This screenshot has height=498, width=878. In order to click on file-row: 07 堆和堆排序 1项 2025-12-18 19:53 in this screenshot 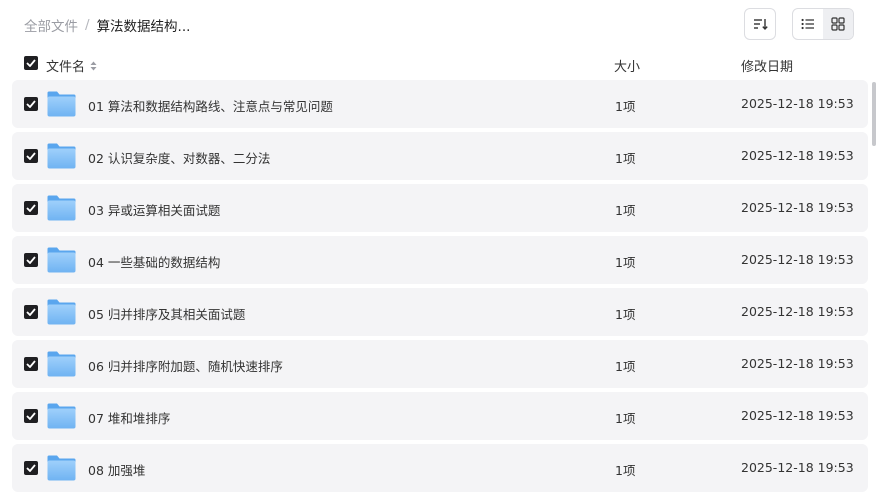, I will do `click(440, 416)`.